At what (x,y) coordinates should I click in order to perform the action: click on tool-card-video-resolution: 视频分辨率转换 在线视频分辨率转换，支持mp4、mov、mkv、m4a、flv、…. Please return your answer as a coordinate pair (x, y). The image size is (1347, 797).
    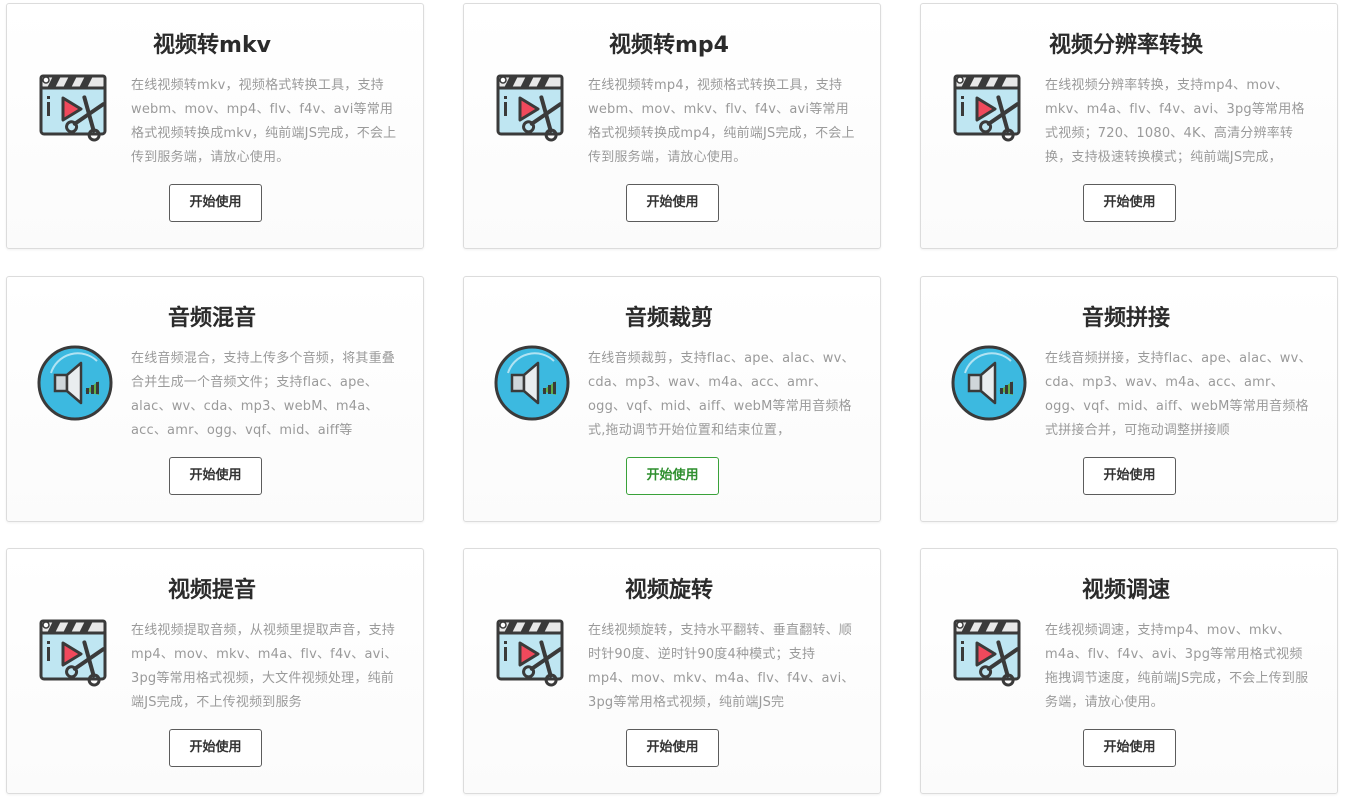
    Looking at the image, I should click on (1129, 126).